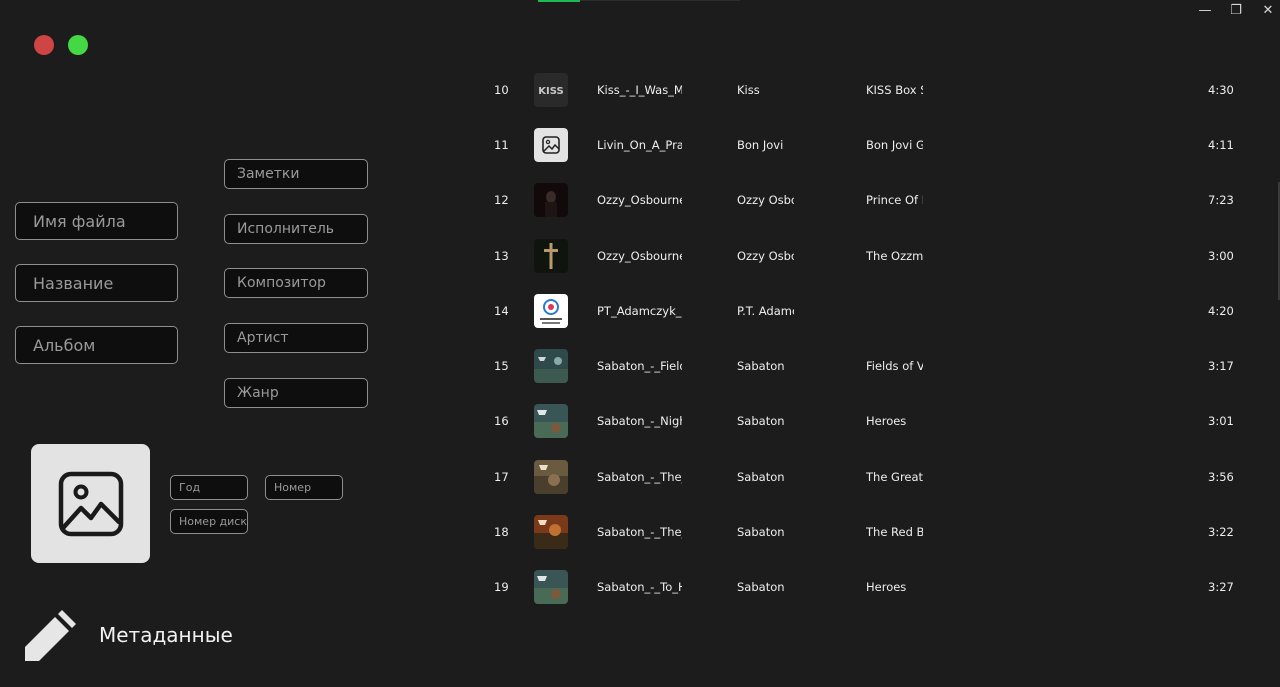 Image resolution: width=1280 pixels, height=687 pixels. Describe the element at coordinates (501, 200) in the screenshot. I see `track-number: 12` at that location.